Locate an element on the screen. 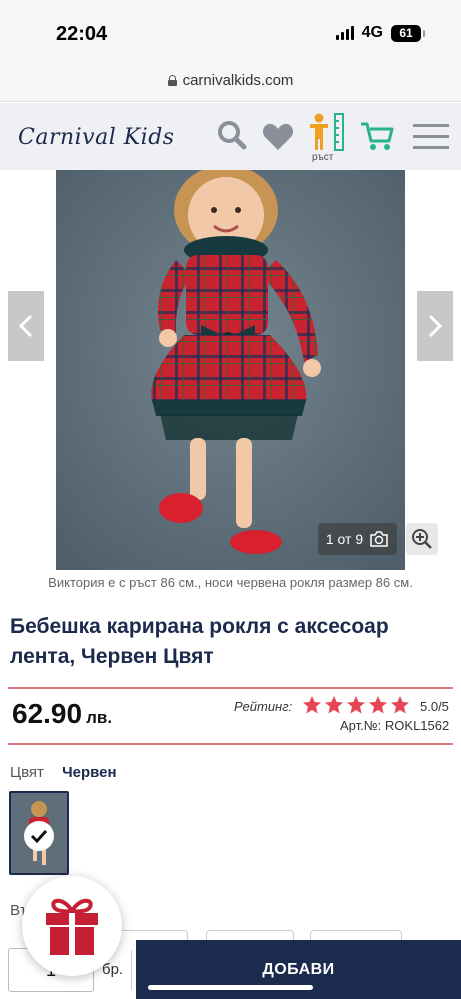 The width and height of the screenshot is (461, 999). zoom-in-icon is located at coordinates (422, 539).